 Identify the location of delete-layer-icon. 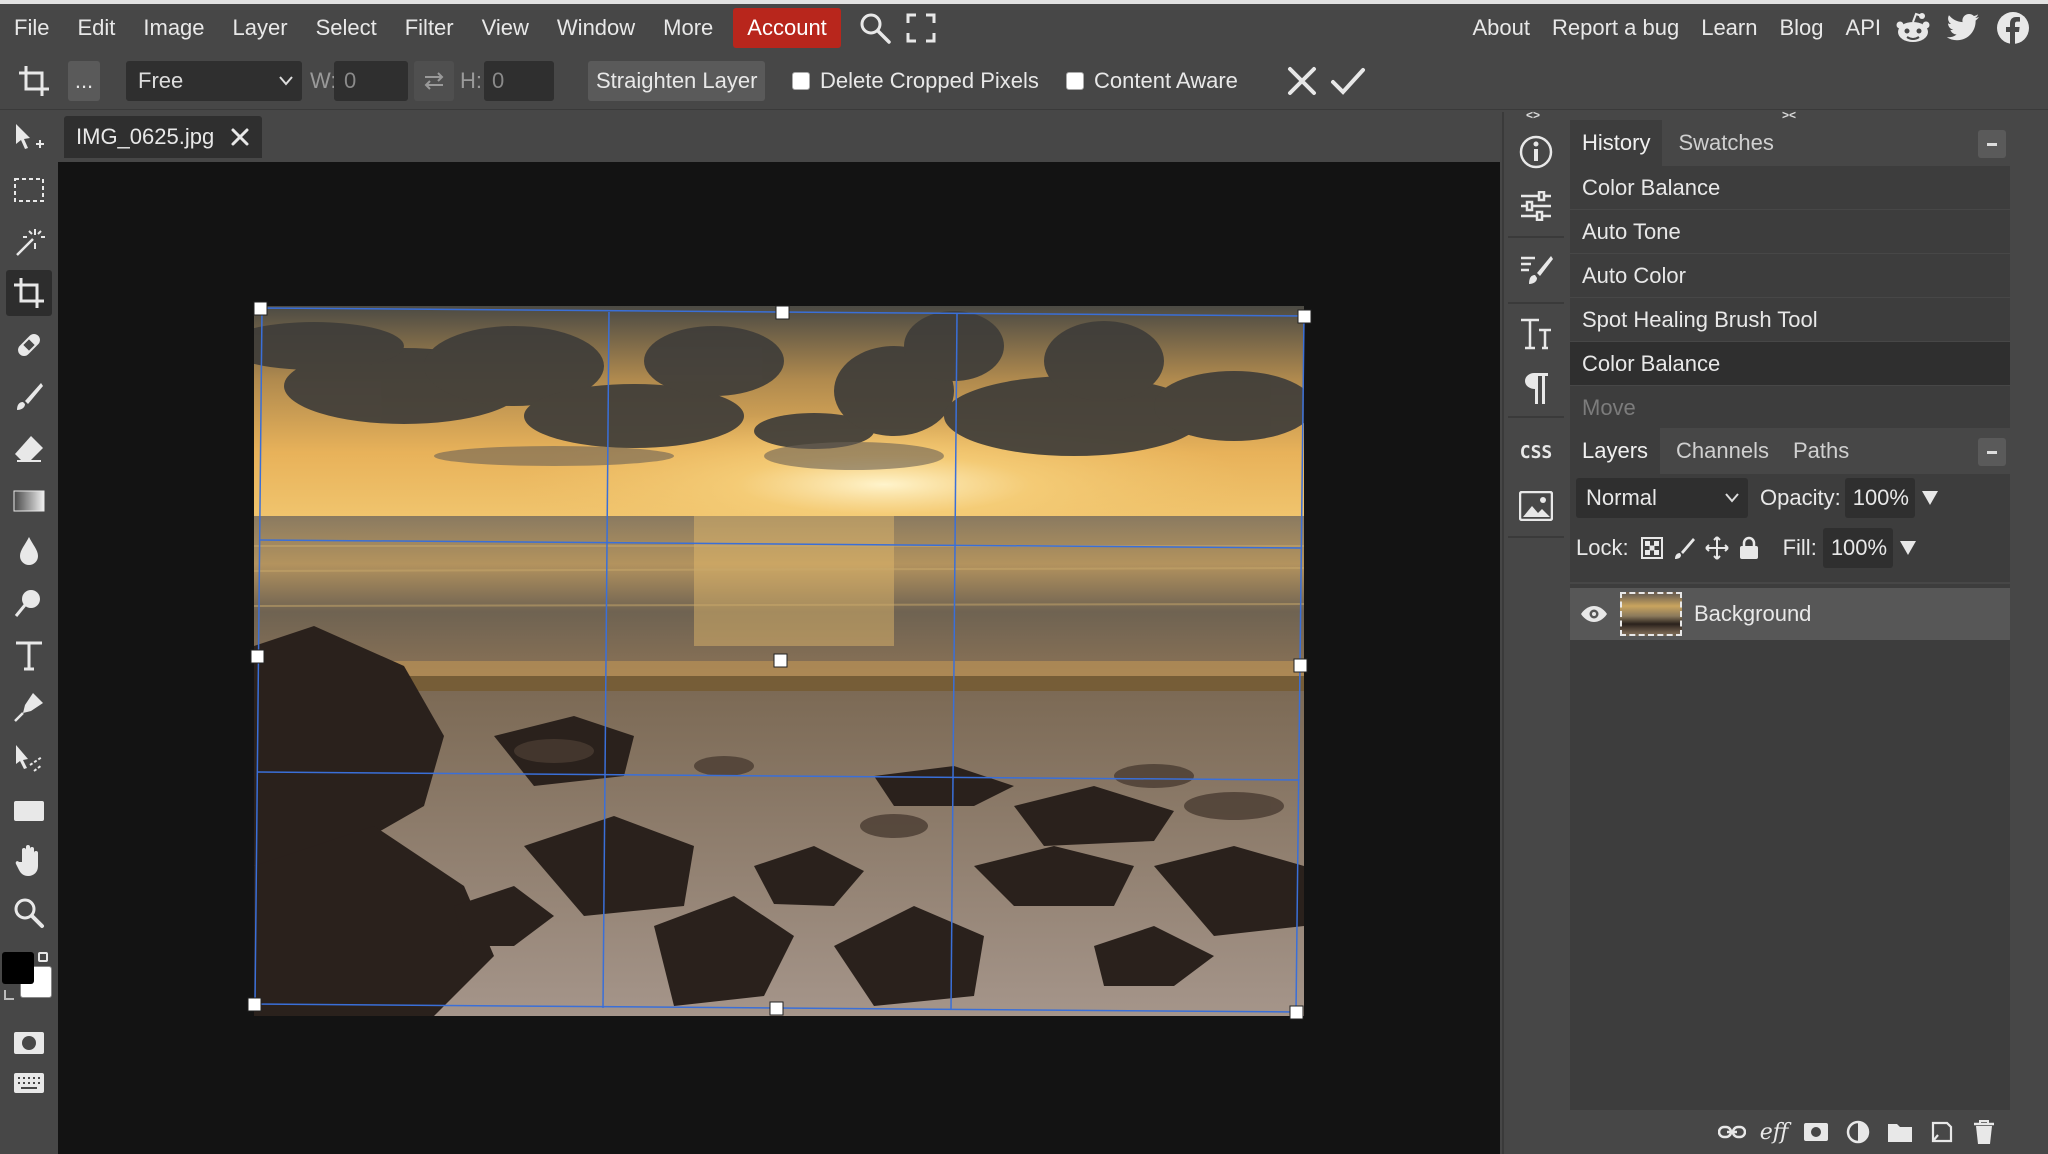
(1984, 1132).